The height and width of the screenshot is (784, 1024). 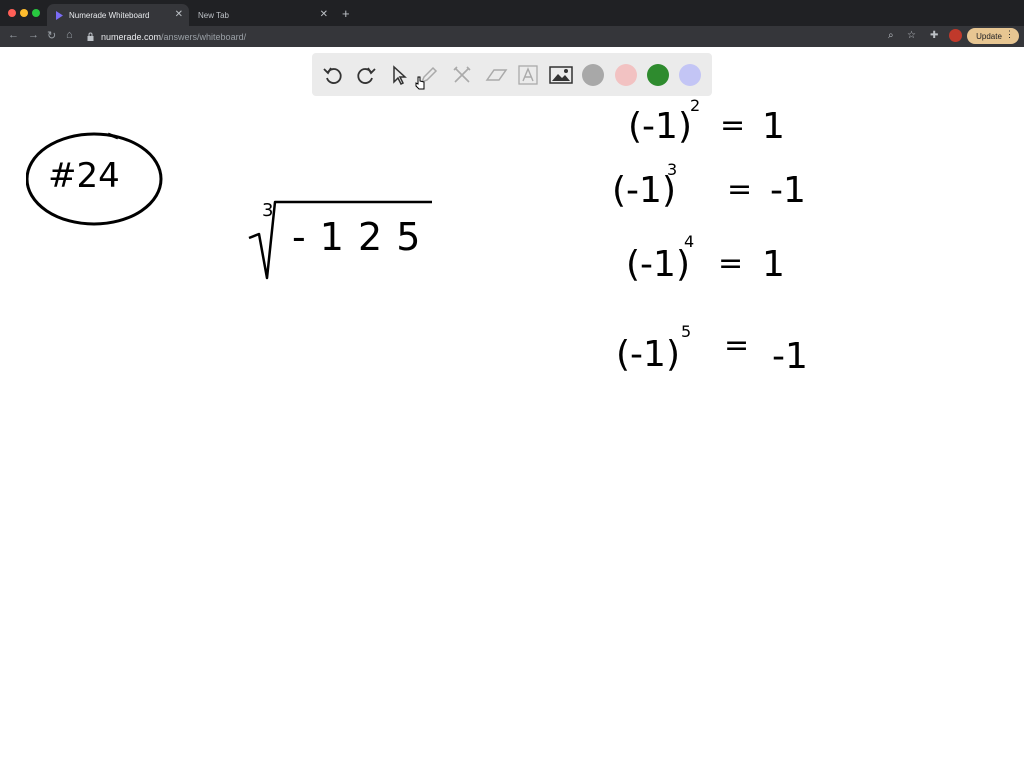 I want to click on numerade-favicon-icon, so click(x=59, y=15).